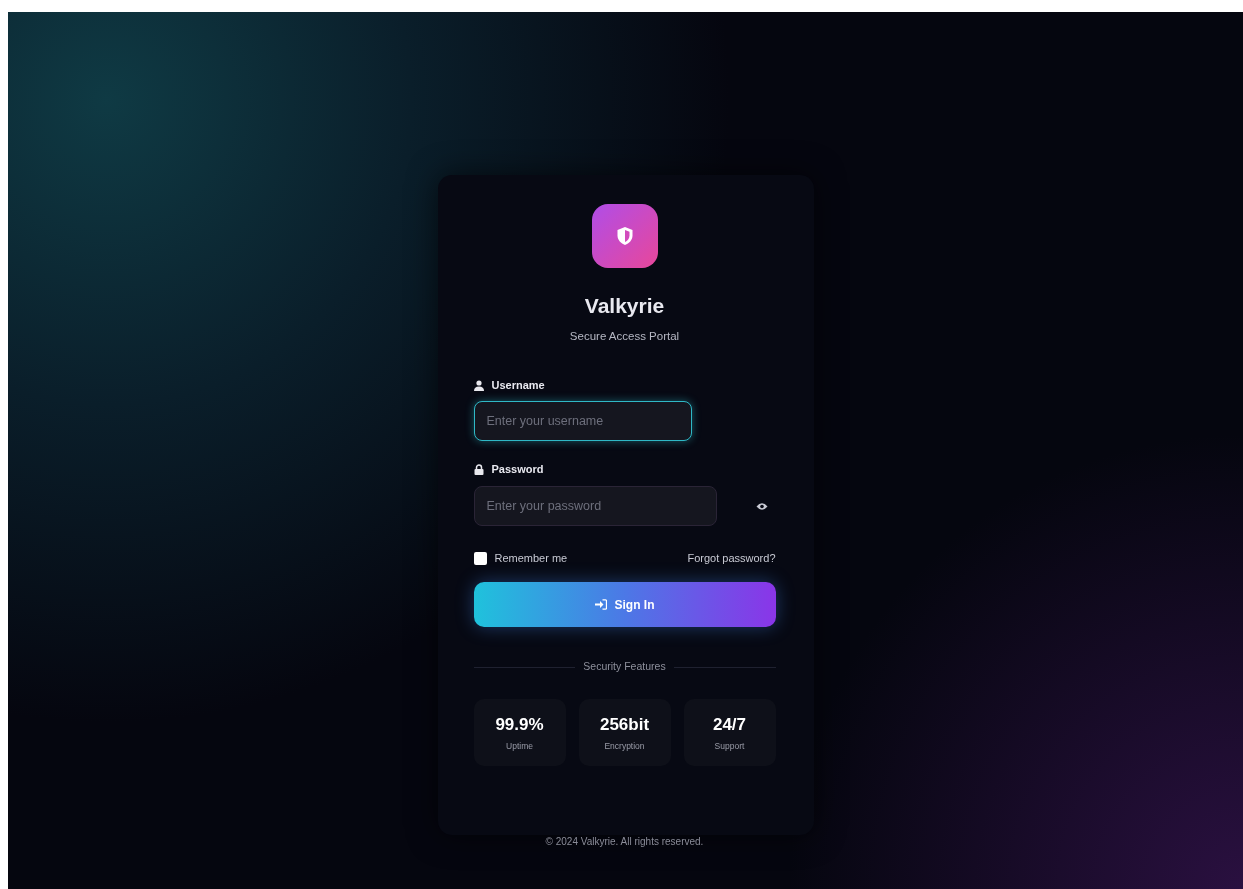 The height and width of the screenshot is (889, 1243). Describe the element at coordinates (478, 469) in the screenshot. I see `lock-icon` at that location.